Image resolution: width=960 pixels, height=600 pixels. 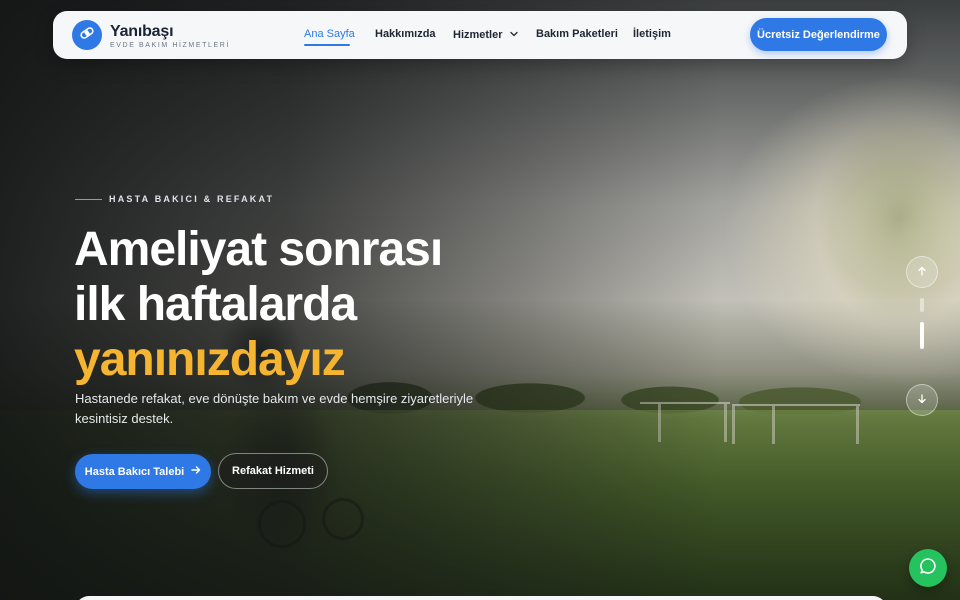 What do you see at coordinates (327, 45) in the screenshot?
I see `nav-active-underline` at bounding box center [327, 45].